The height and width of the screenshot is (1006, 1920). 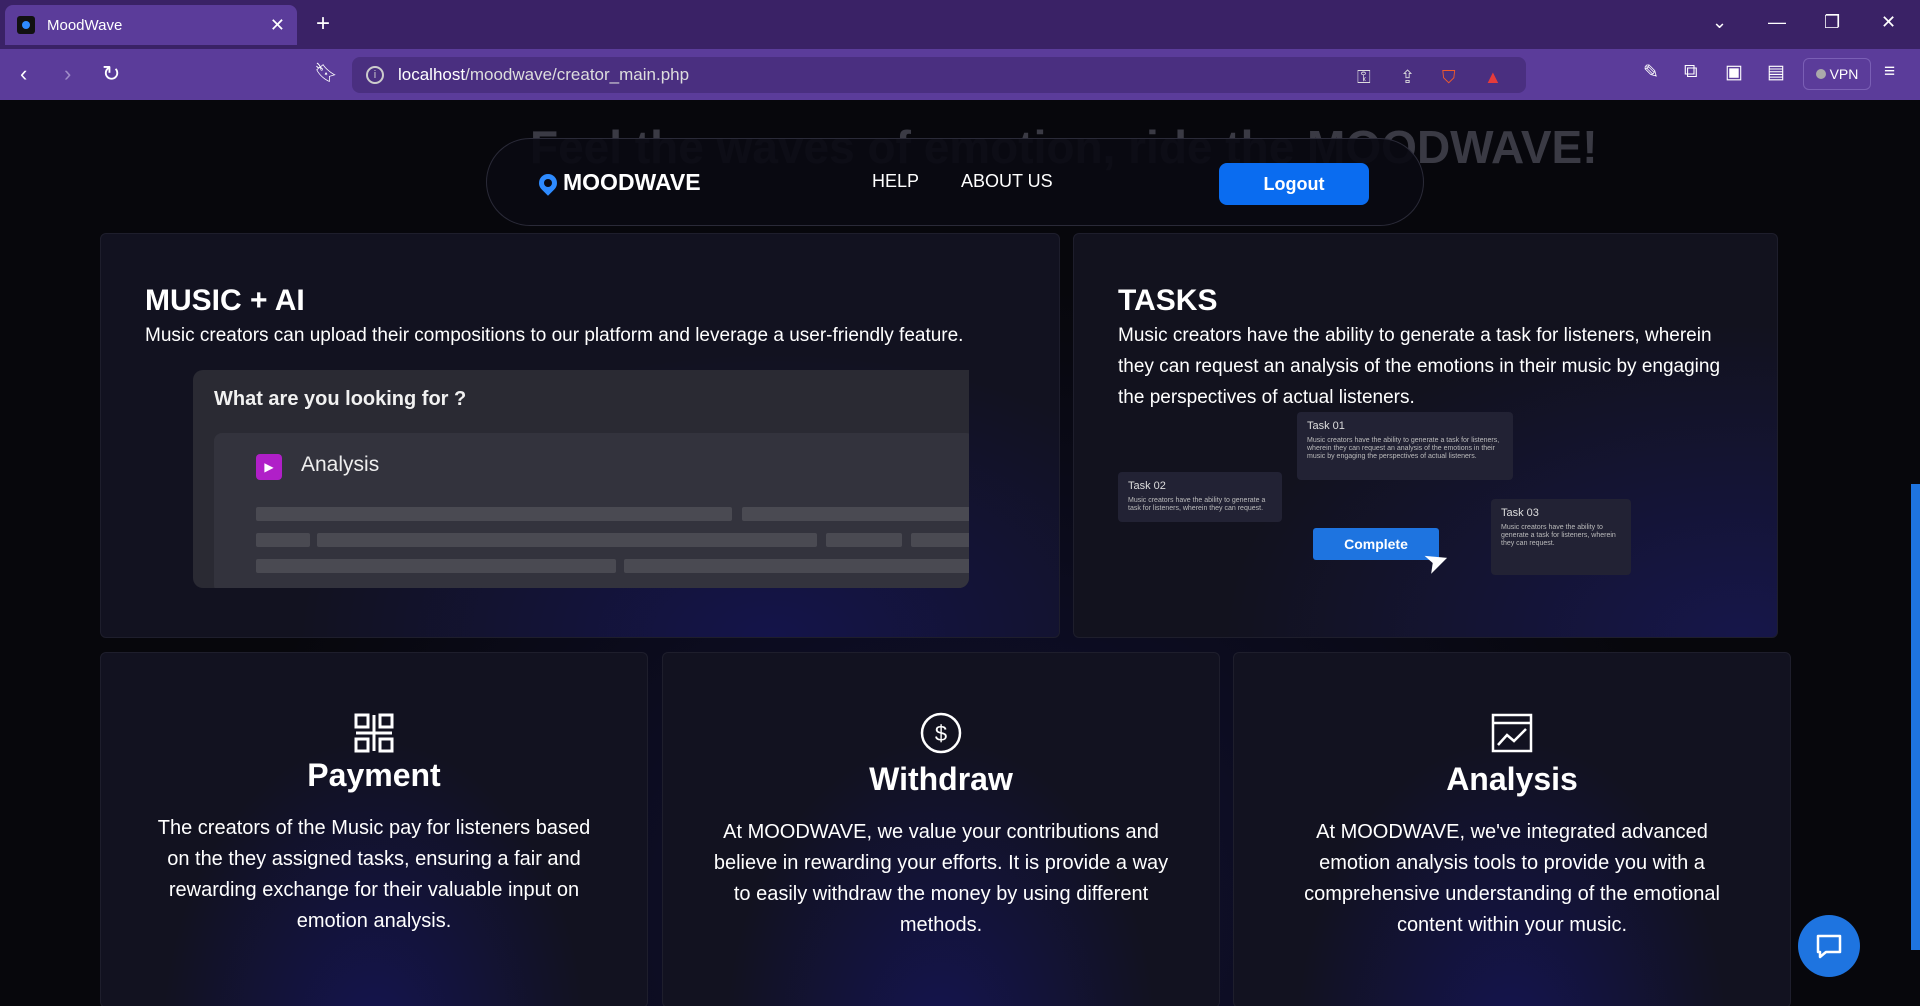 What do you see at coordinates (1777, 22) in the screenshot?
I see `minimize-icon: —` at bounding box center [1777, 22].